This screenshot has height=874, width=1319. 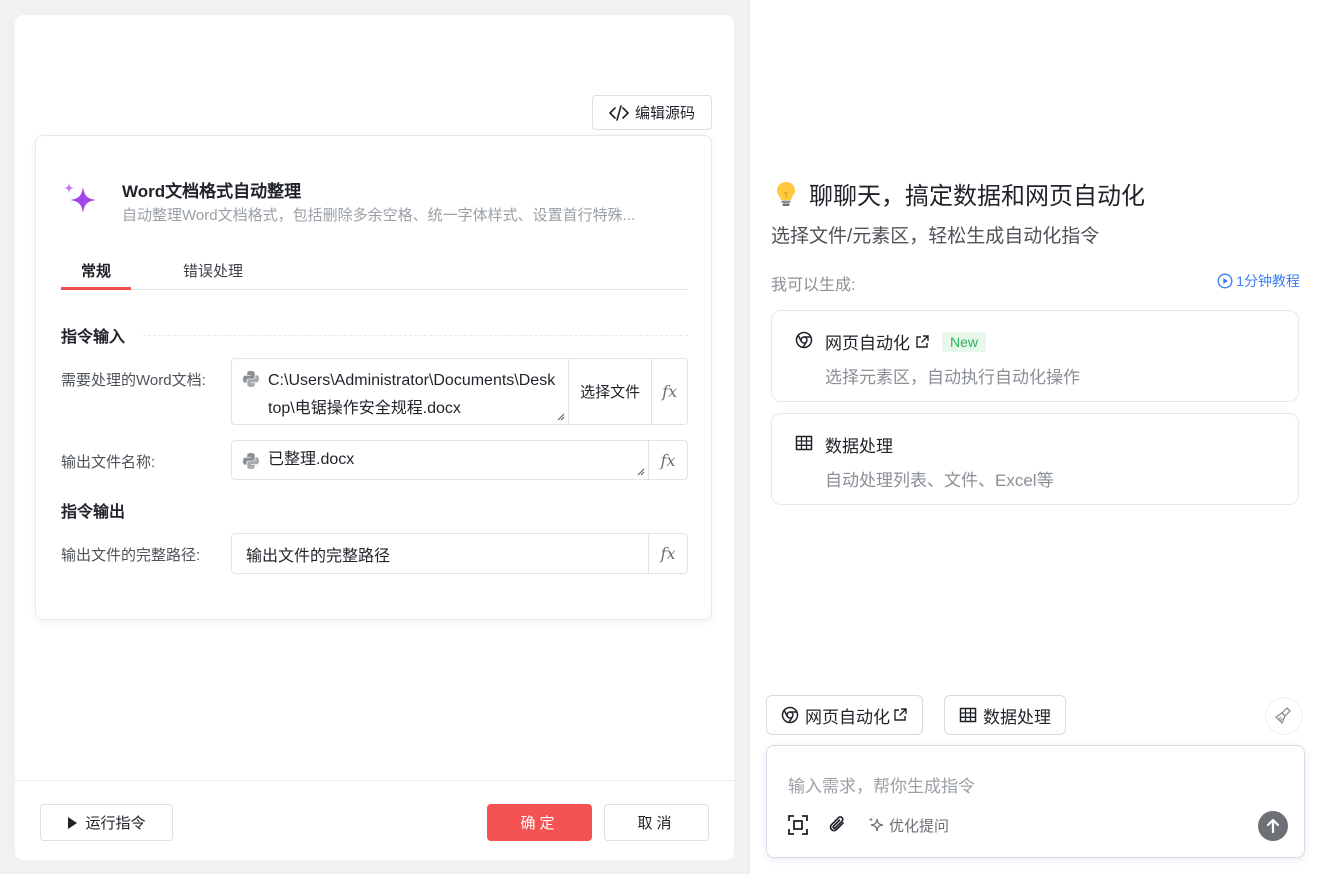 What do you see at coordinates (440, 553) in the screenshot?
I see `output-path-input: 输出文件的完整路径` at bounding box center [440, 553].